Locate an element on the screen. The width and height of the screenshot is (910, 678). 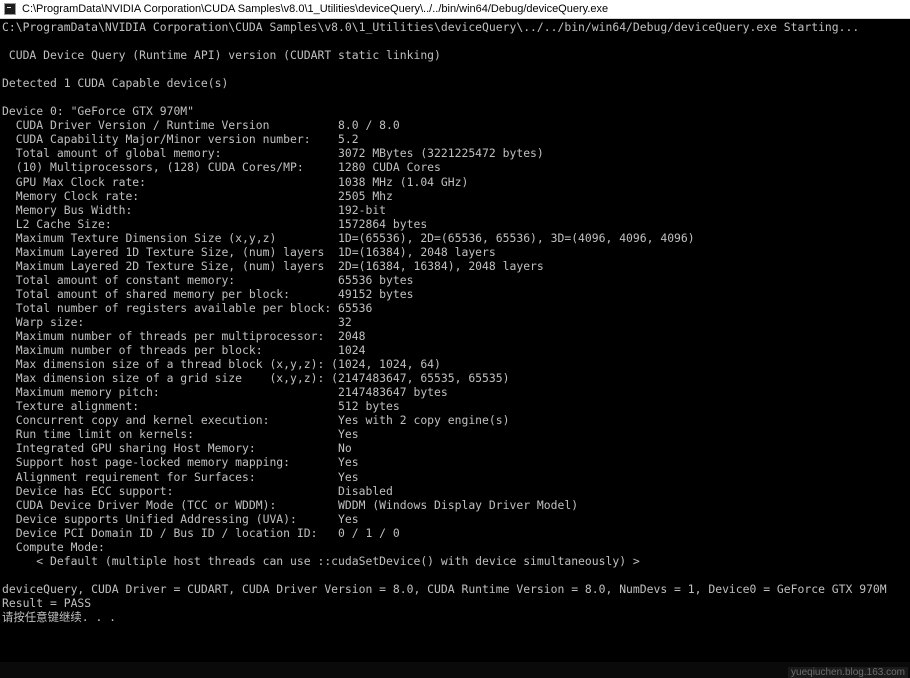
console-bottom-strip is located at coordinates (455, 670).